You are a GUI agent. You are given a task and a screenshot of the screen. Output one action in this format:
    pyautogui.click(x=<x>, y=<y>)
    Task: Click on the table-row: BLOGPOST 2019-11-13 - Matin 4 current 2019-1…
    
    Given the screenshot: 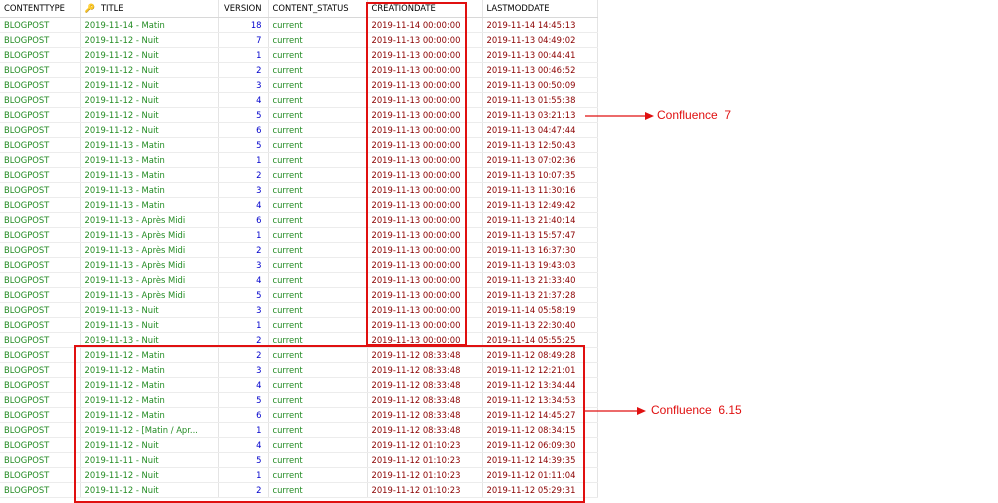 What is the action you would take?
    pyautogui.click(x=299, y=205)
    